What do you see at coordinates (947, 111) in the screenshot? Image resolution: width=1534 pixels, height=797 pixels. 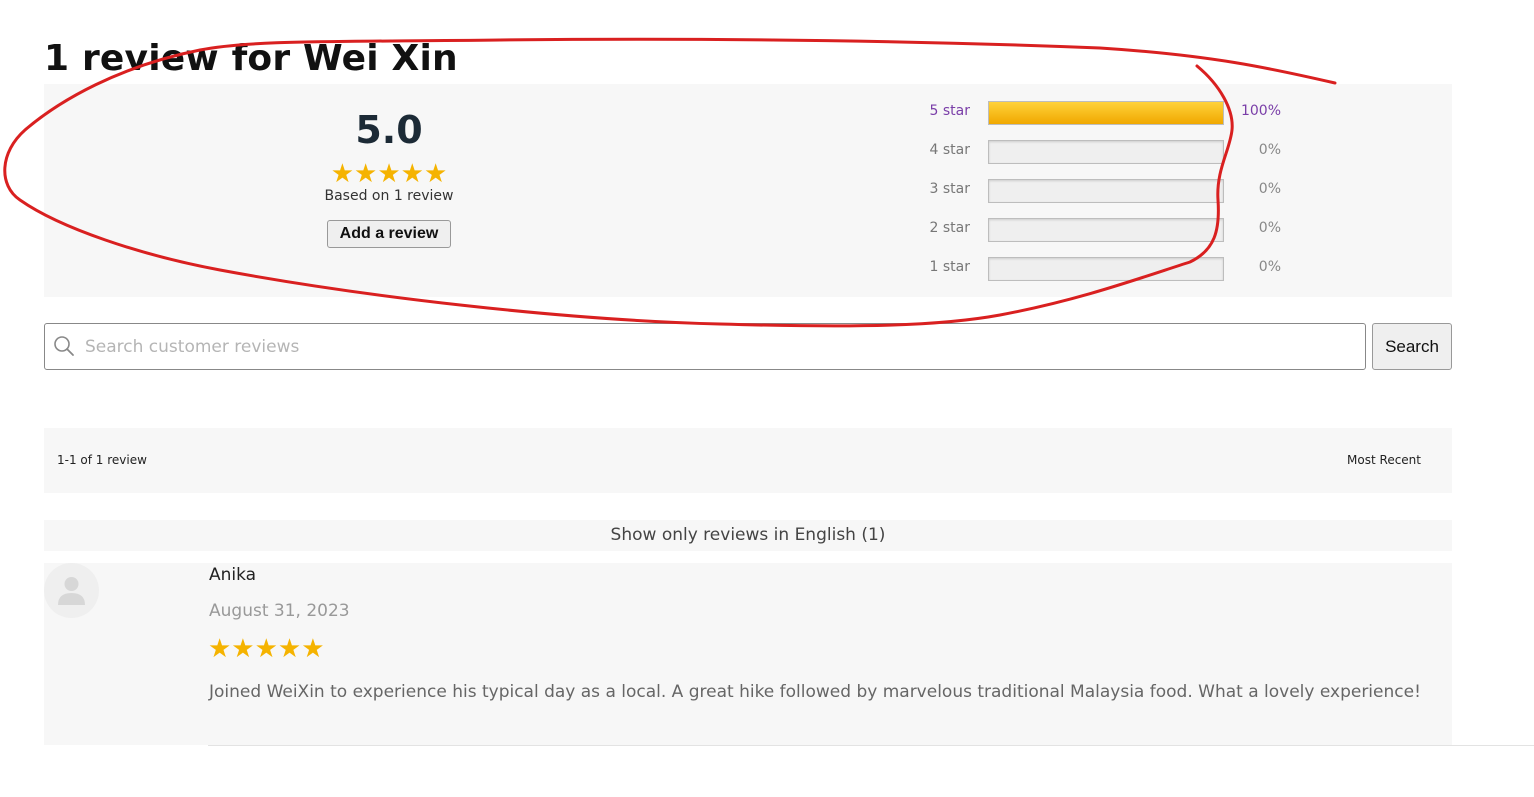 I see `distribution-label: 5 star` at bounding box center [947, 111].